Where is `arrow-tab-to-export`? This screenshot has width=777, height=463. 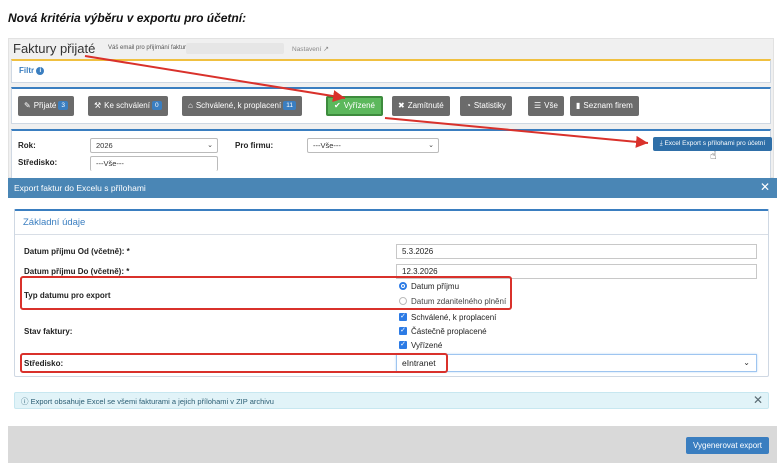
arrow-tab-to-export is located at coordinates (516, 132).